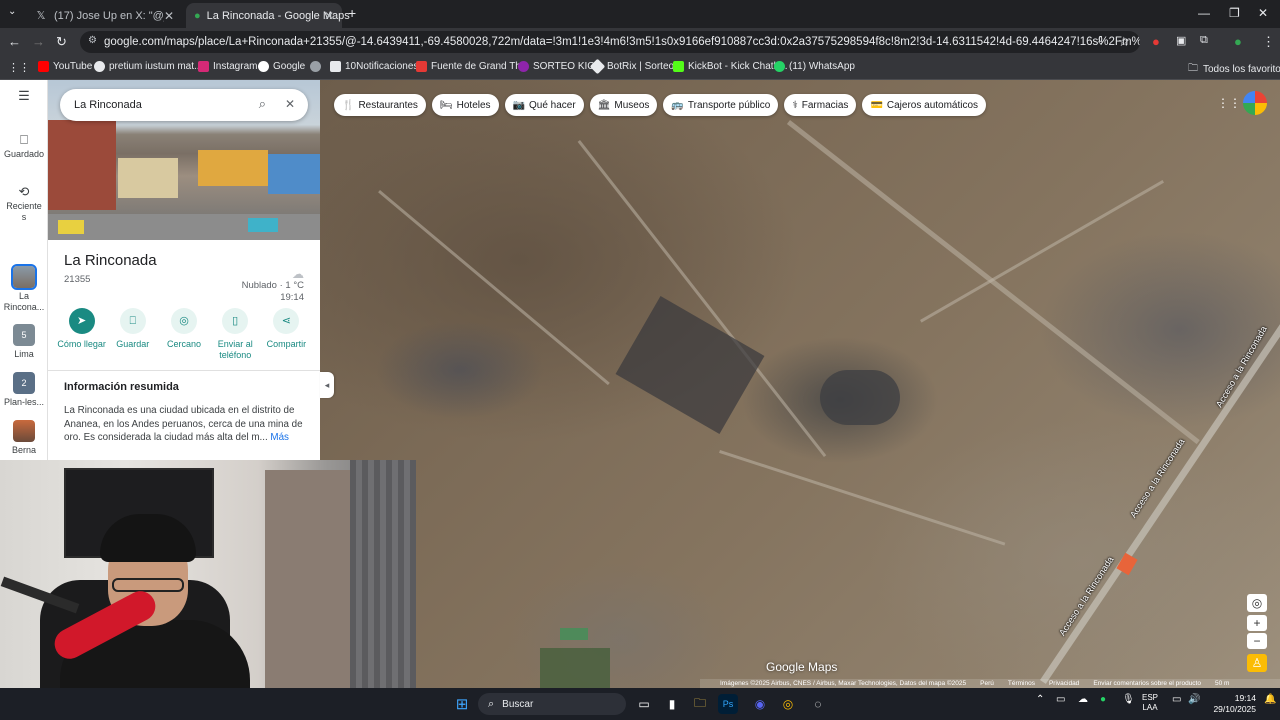 The height and width of the screenshot is (720, 1280). I want to click on bookmark-whatsapp: (11) WhatsApp, so click(814, 66).